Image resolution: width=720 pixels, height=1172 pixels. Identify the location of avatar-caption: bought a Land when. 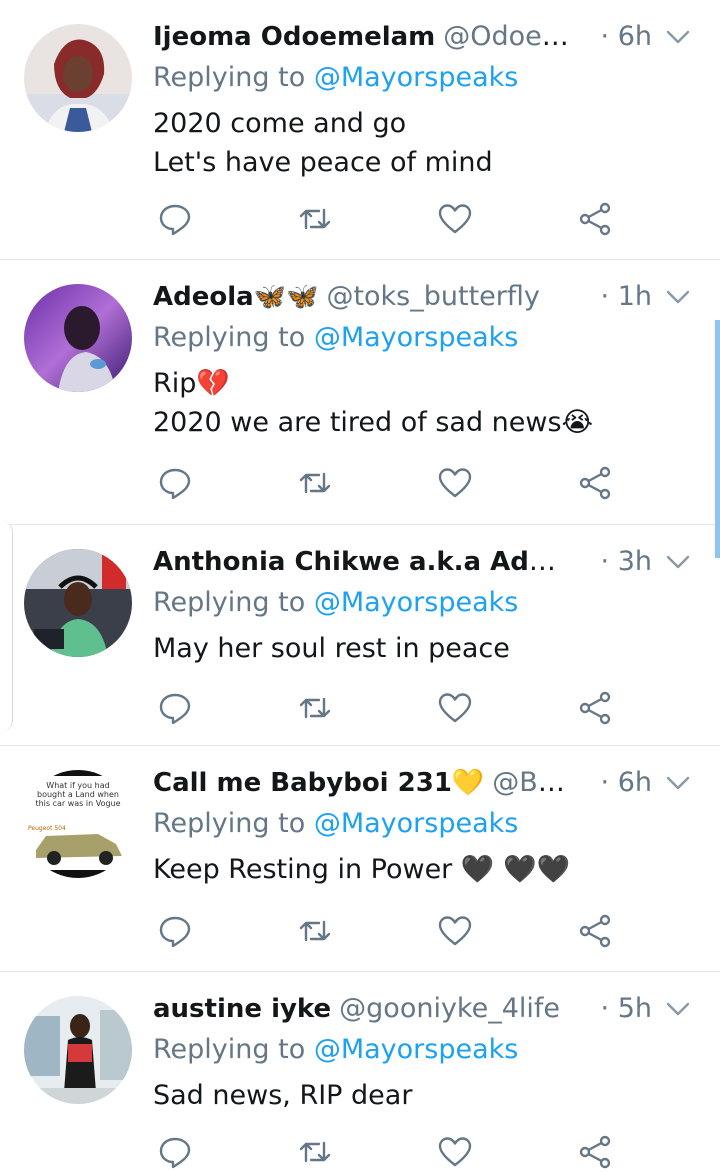
(78, 794).